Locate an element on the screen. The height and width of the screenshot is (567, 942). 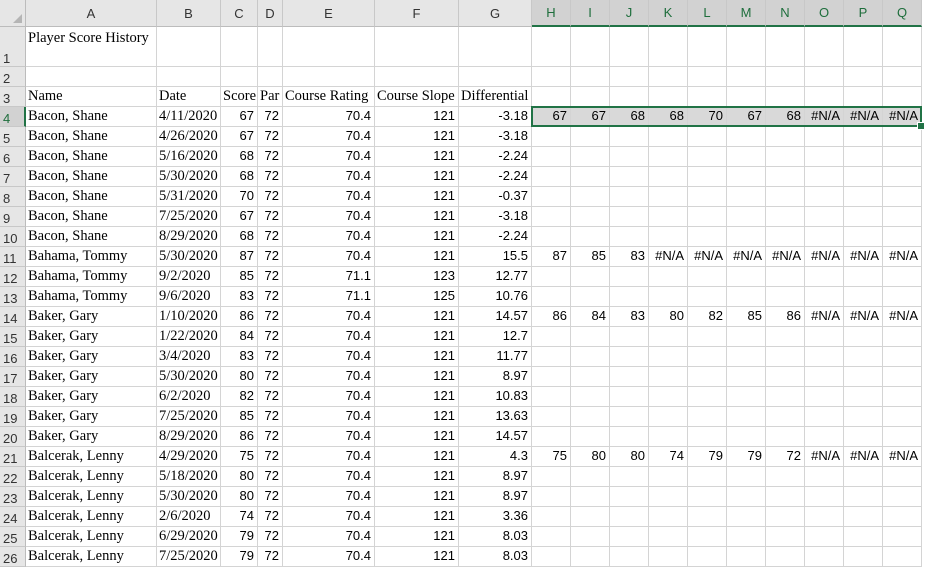
cell-m6 is located at coordinates (746, 157).